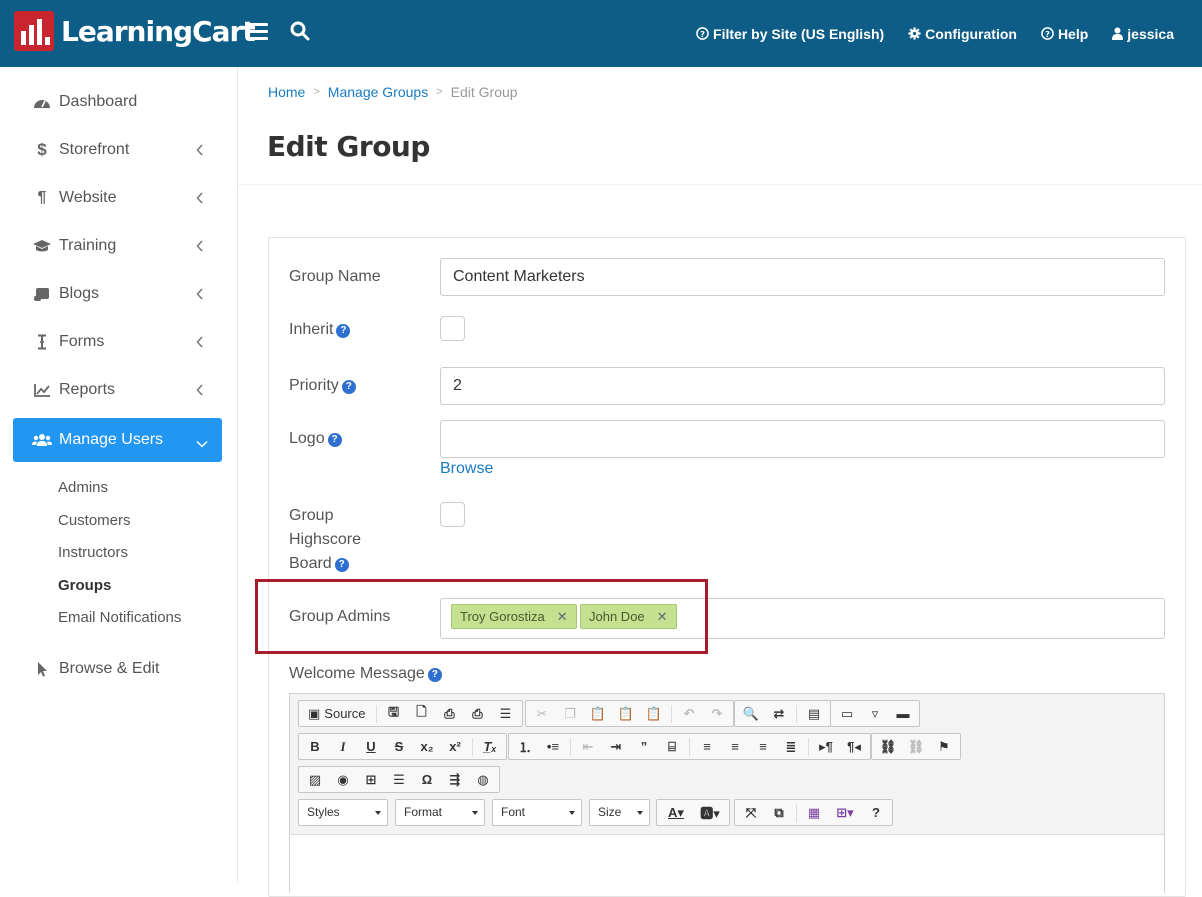 The width and height of the screenshot is (1202, 897). Describe the element at coordinates (944, 747) in the screenshot. I see `anchor-flag-icon: ⚑` at that location.